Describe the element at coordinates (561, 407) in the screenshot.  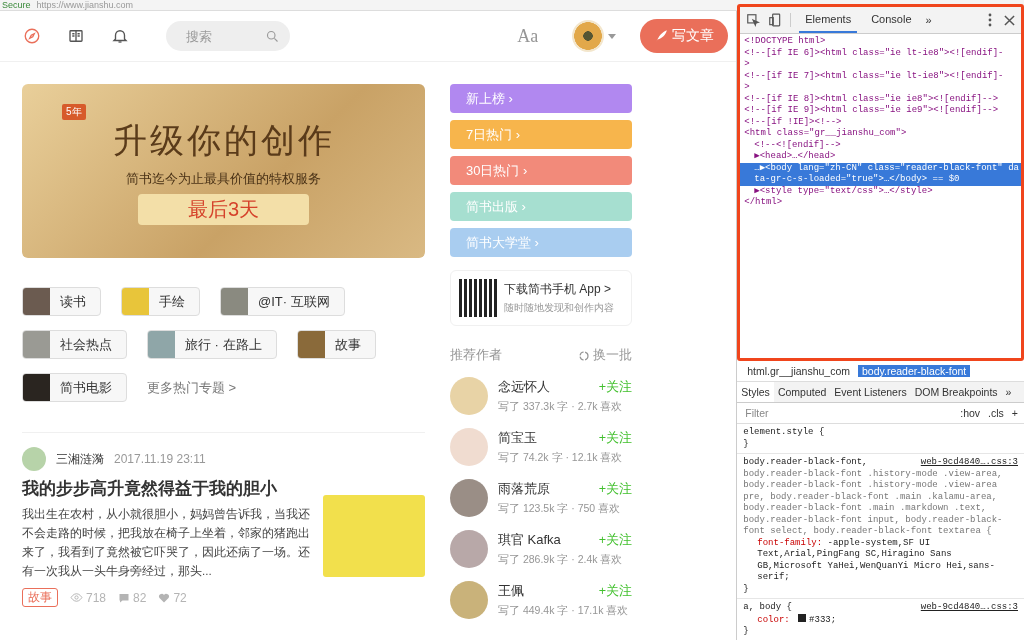
I see `author-stats: 写了 337.3k 字 · 2.7k 喜欢` at that location.